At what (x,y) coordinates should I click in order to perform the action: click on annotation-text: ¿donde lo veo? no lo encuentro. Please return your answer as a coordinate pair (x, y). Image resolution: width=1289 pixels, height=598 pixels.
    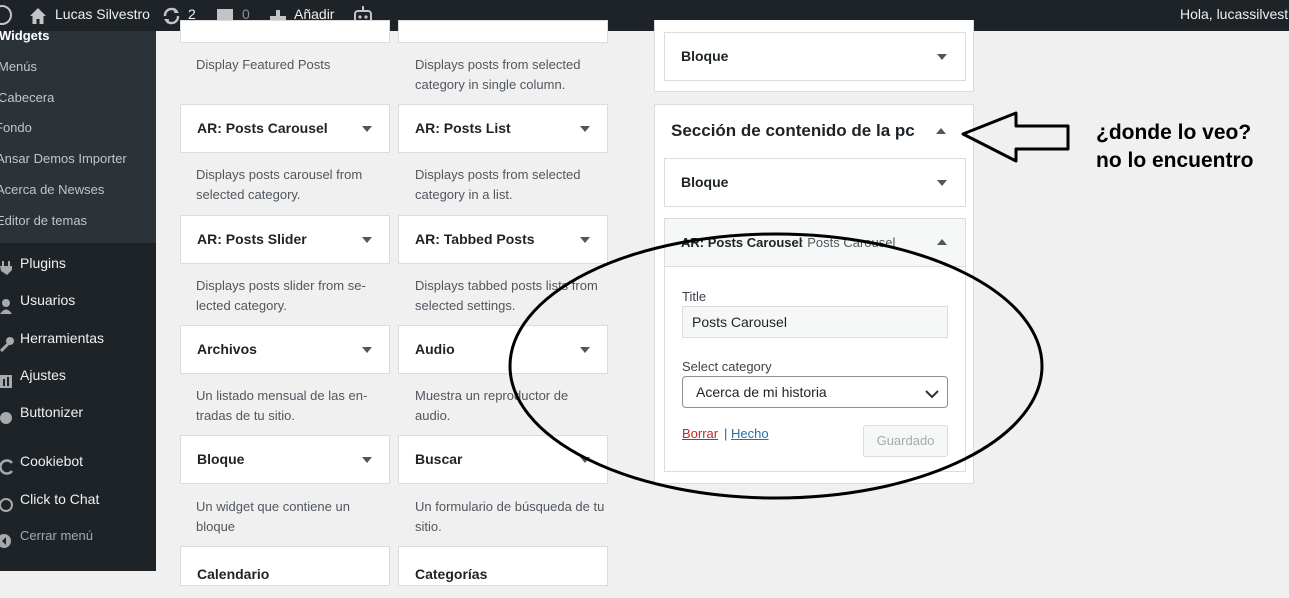
    Looking at the image, I should click on (1175, 147).